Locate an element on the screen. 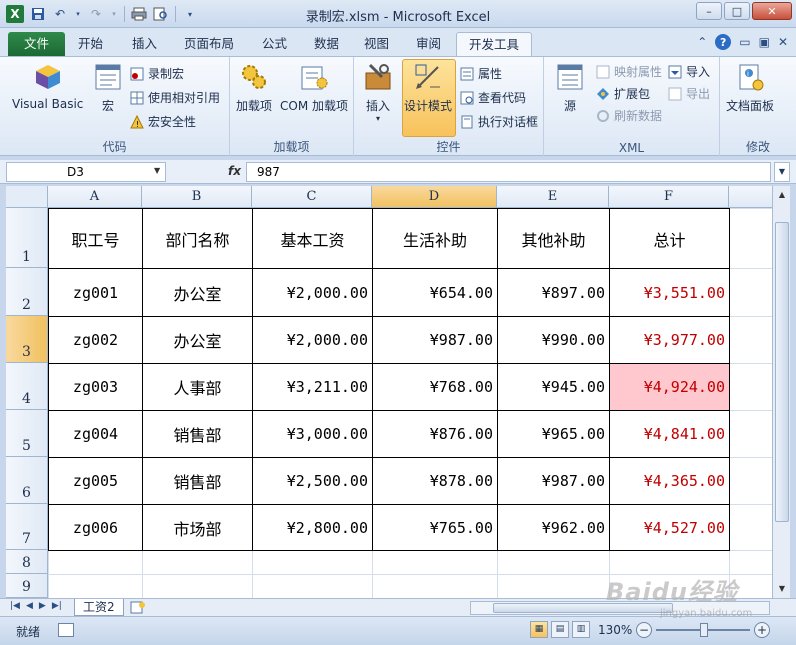  minimize-button: – is located at coordinates (709, 11).